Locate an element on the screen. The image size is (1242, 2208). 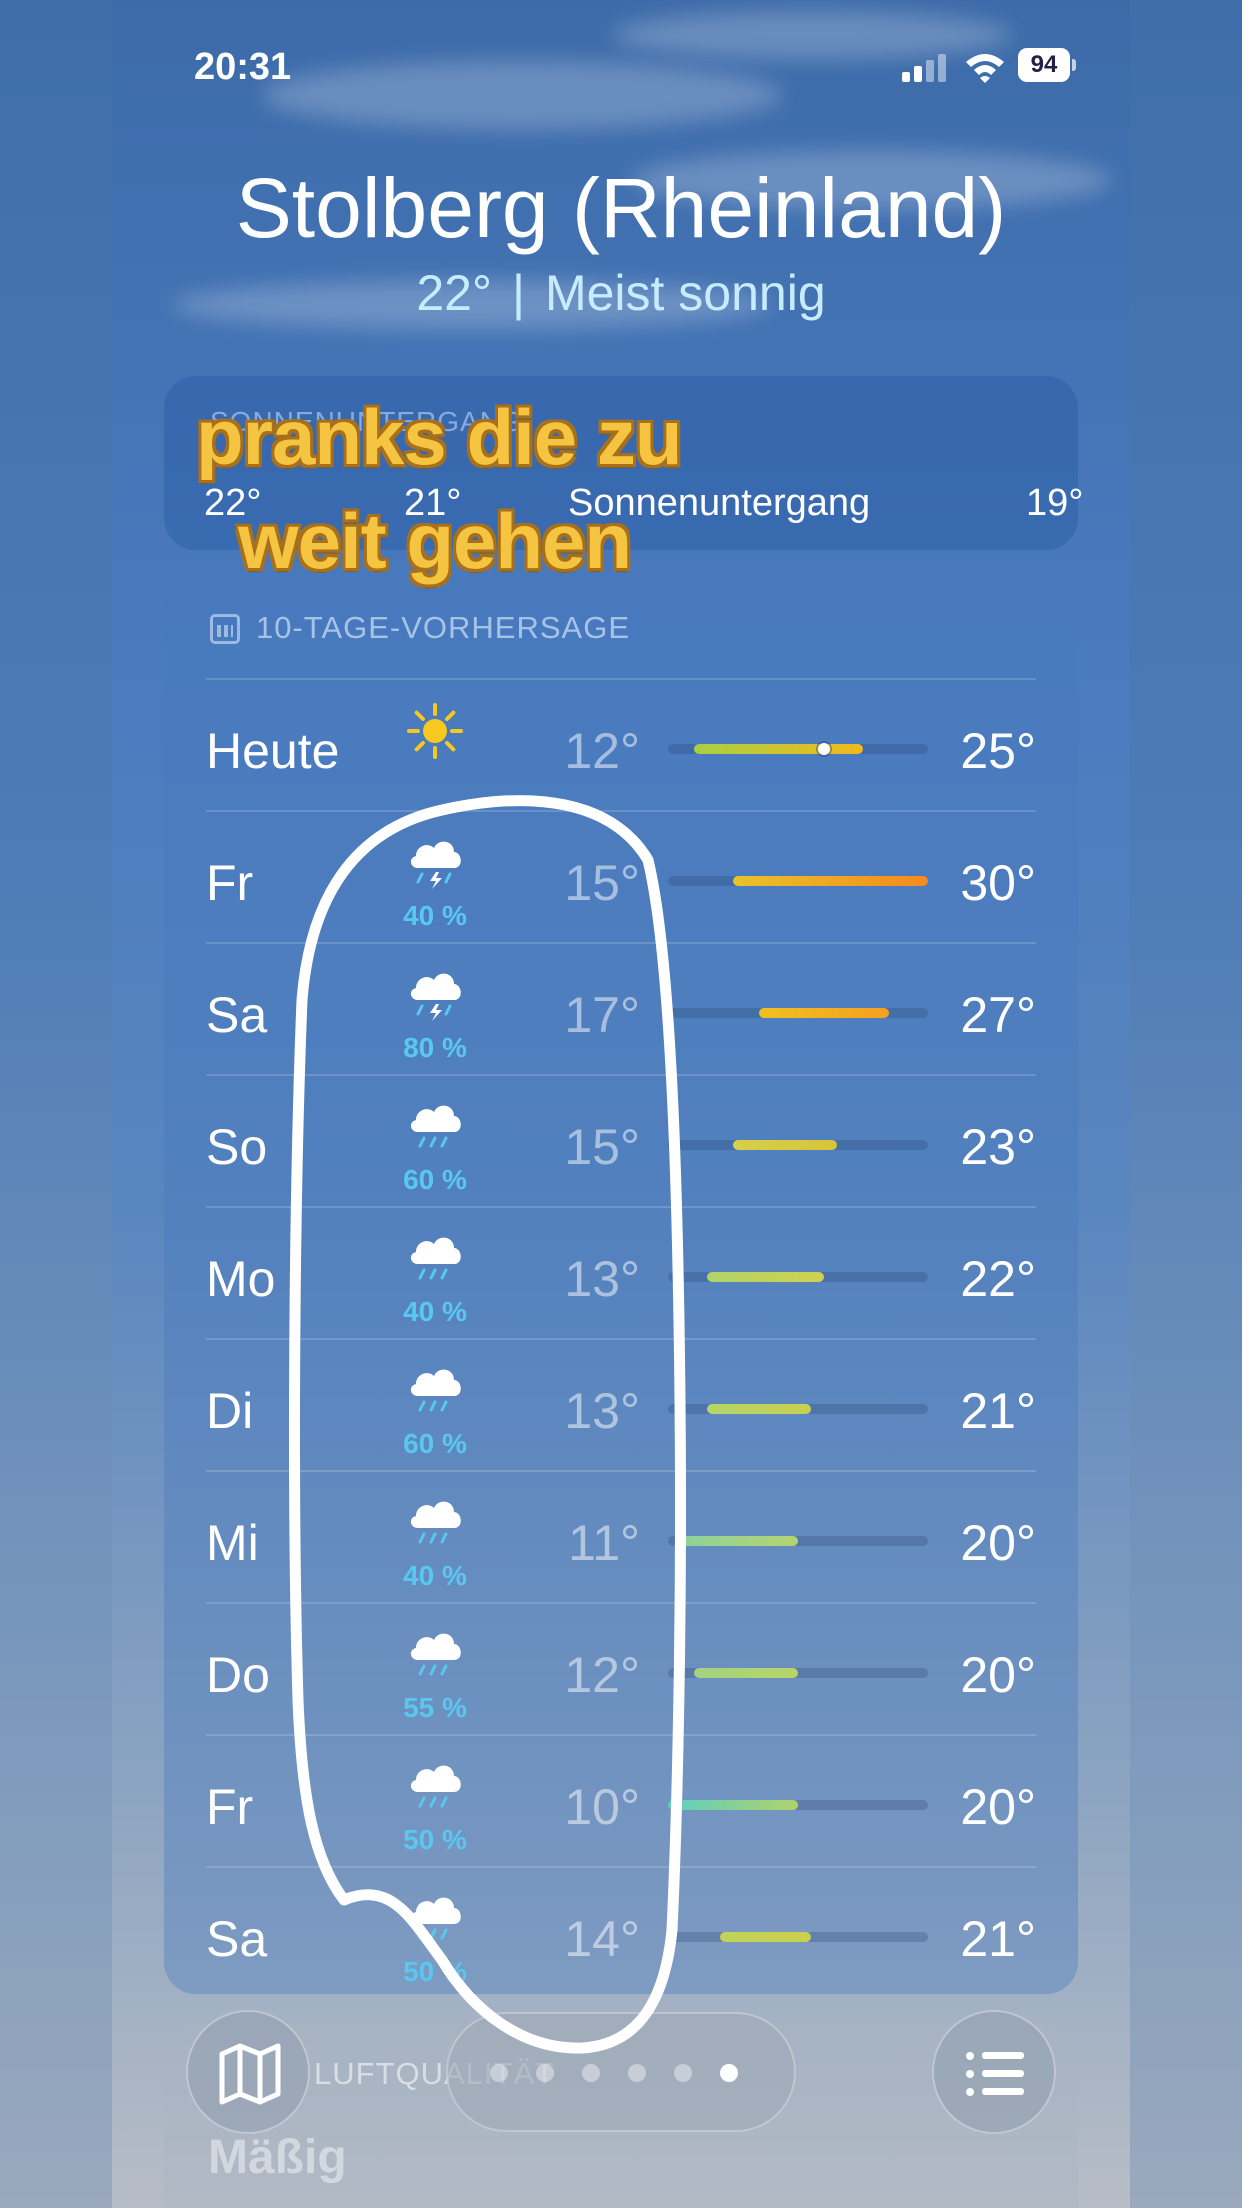
background-right is located at coordinates (1186, 1104).